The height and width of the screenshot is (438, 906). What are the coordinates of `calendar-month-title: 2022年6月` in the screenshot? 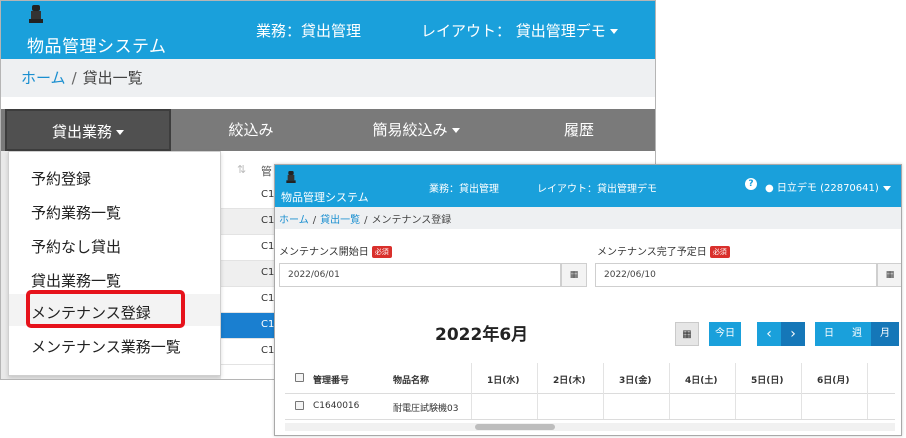 It's located at (482, 335).